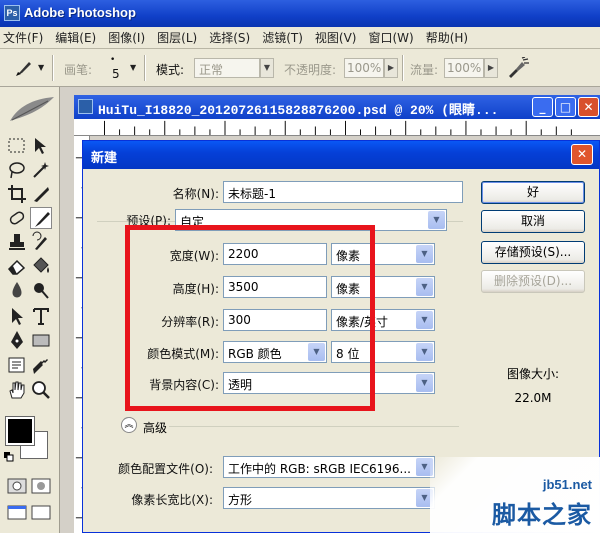 This screenshot has width=600, height=533. Describe the element at coordinates (267, 68) in the screenshot. I see `mode-dropdown-icon: ▼` at that location.